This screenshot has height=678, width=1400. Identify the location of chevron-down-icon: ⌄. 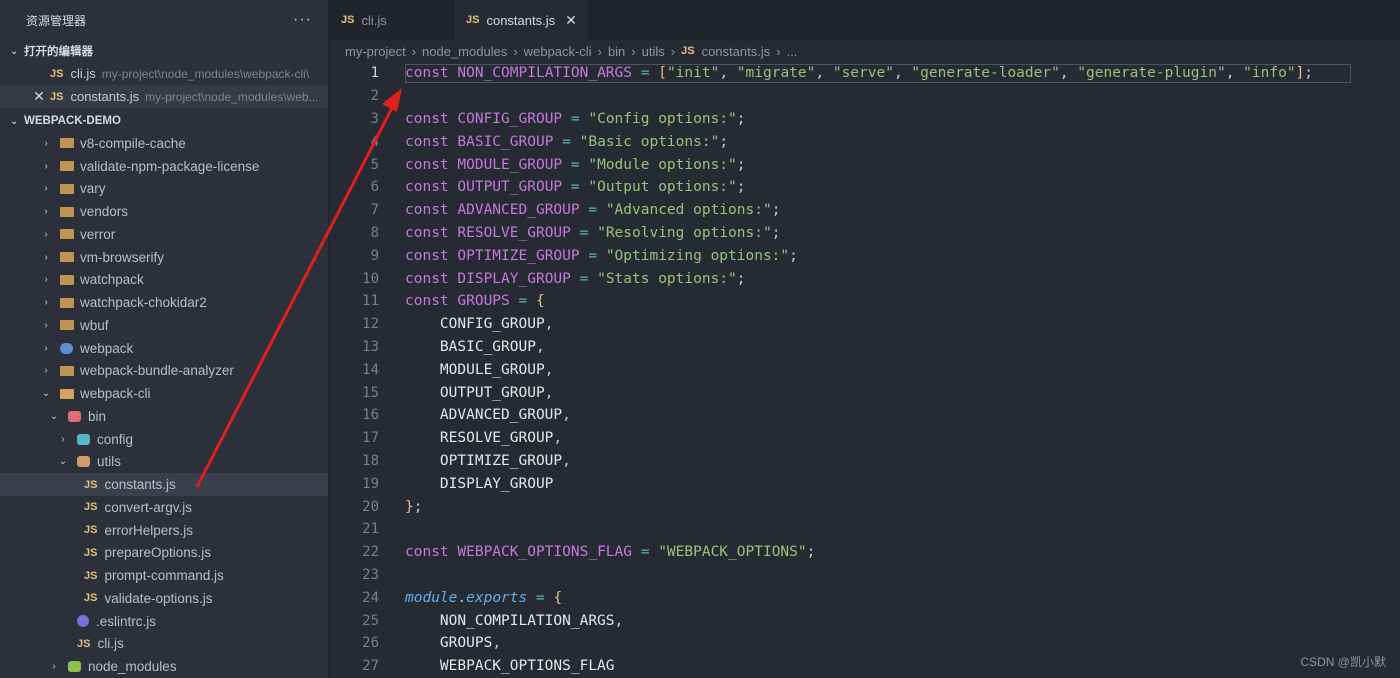
(14, 121).